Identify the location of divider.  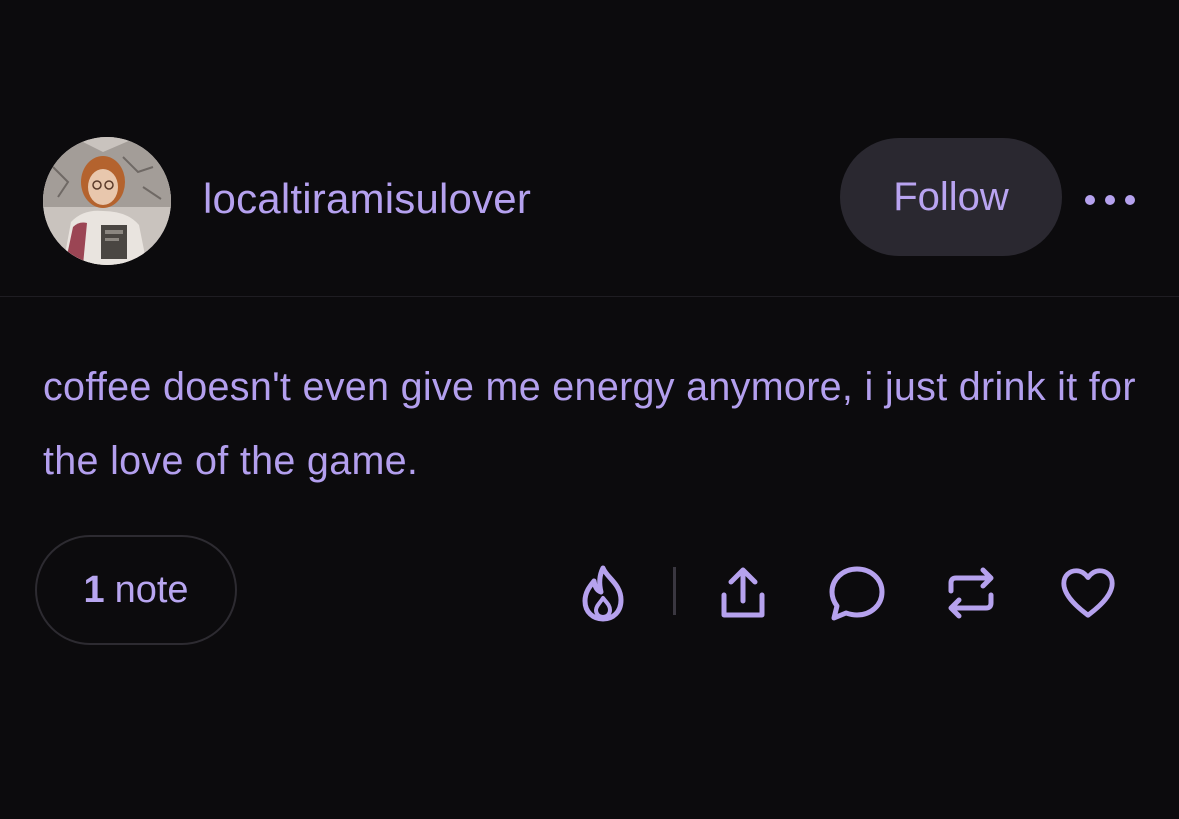
(589, 296).